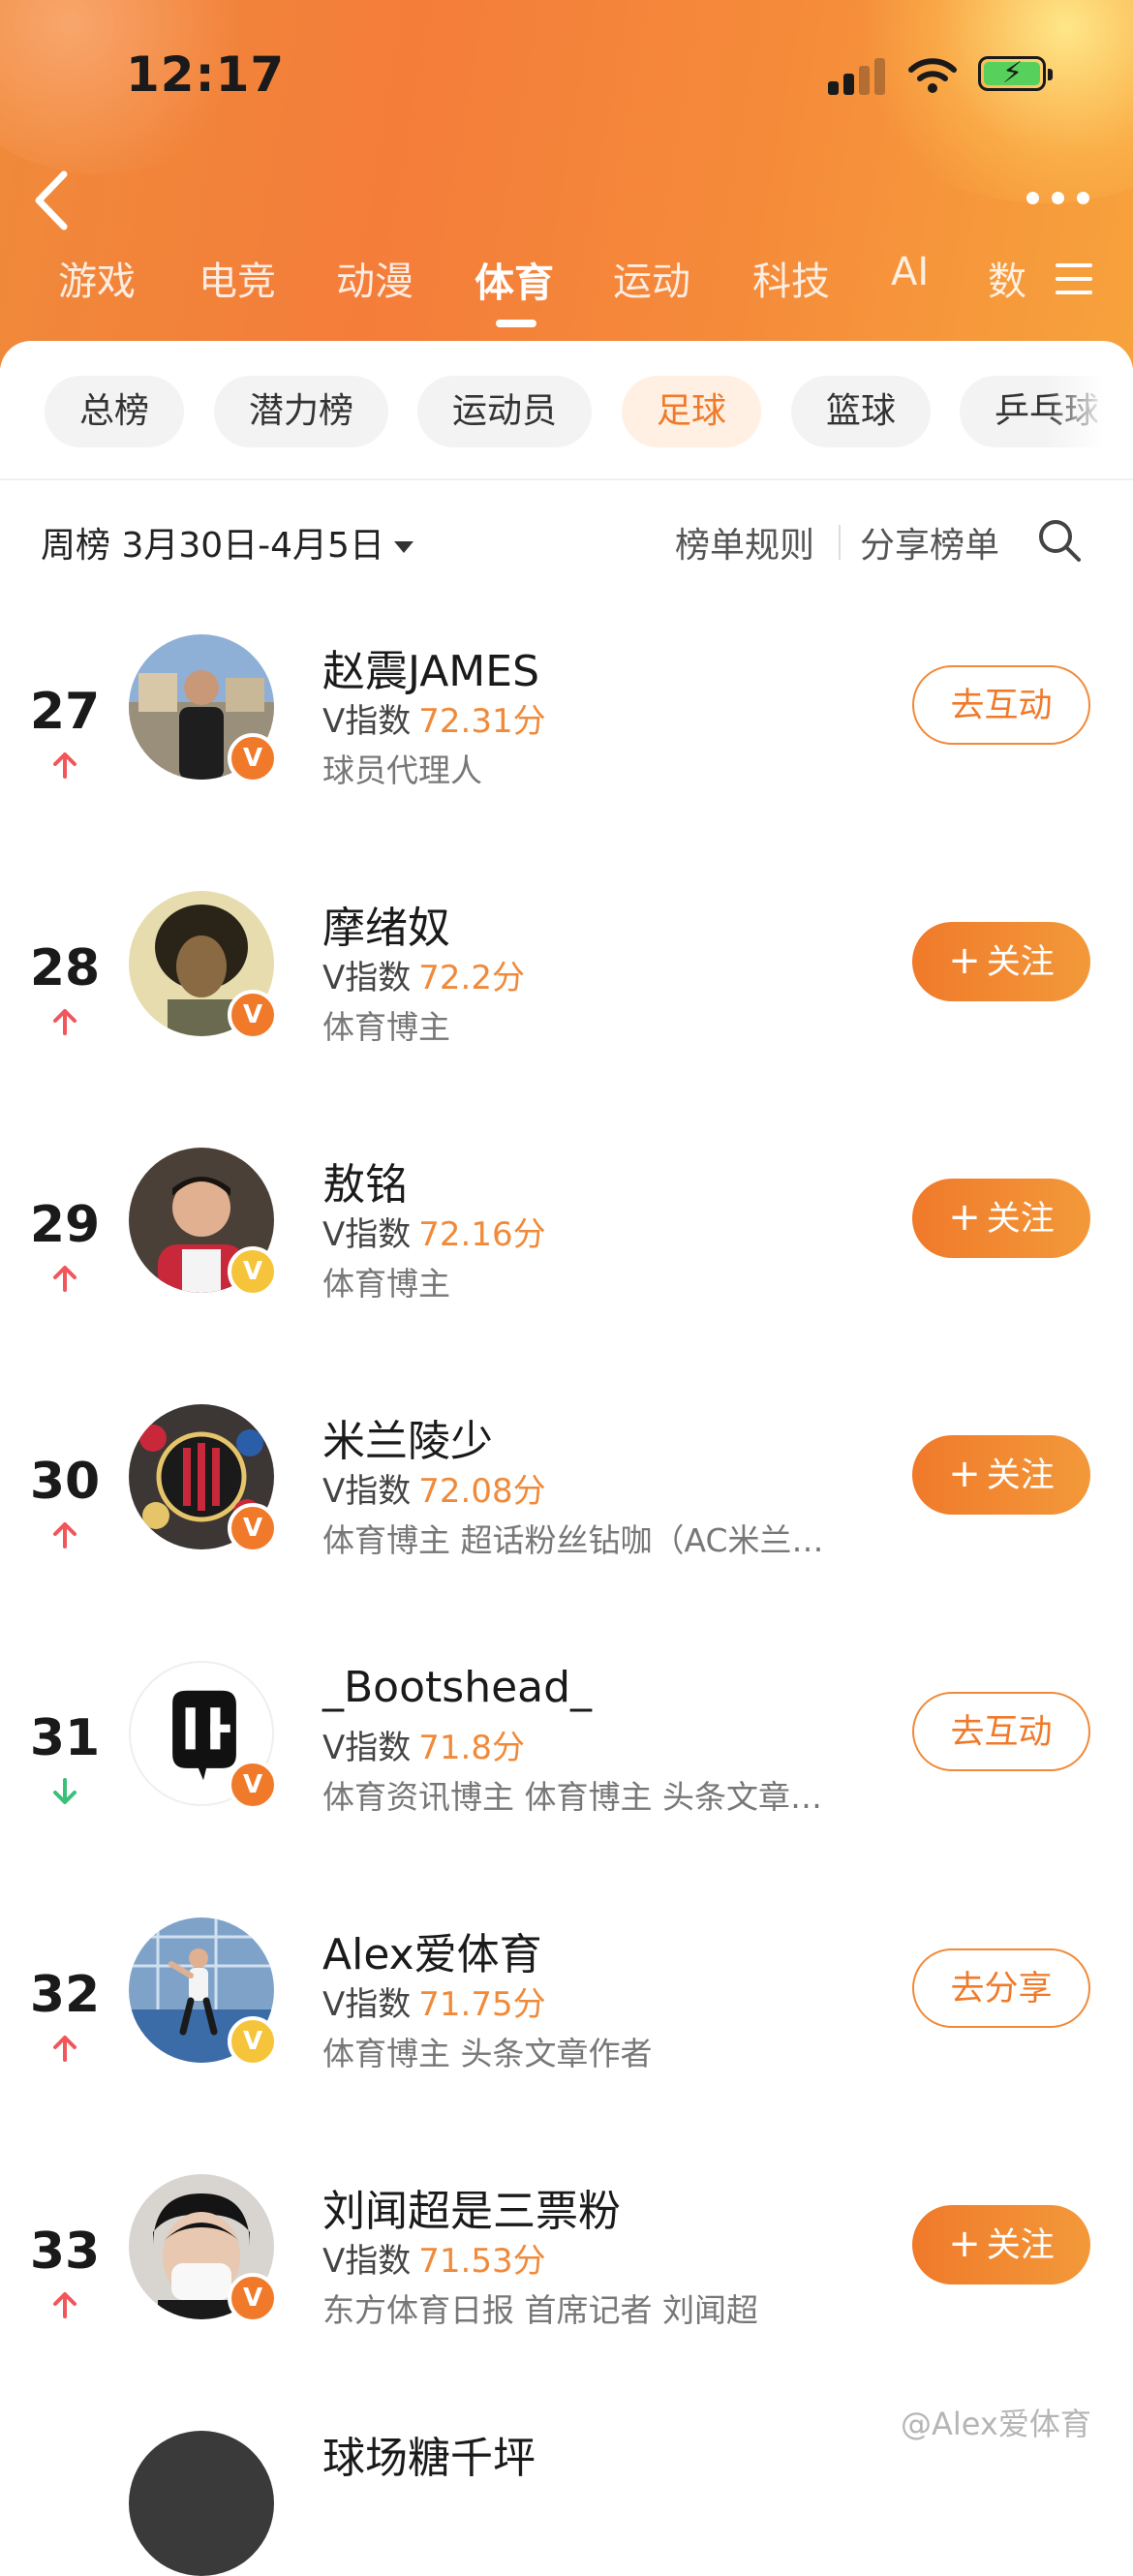 The height and width of the screenshot is (2576, 1133). Describe the element at coordinates (430, 667) in the screenshot. I see `user-name: 赵震JAMES` at that location.